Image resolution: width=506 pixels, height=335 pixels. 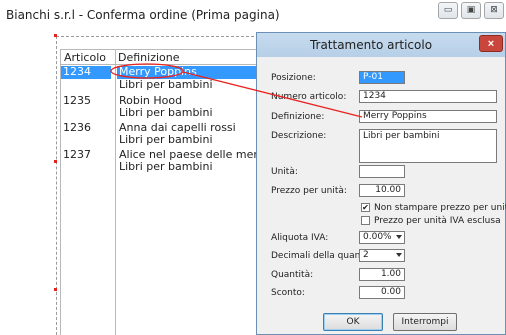 I want to click on row-4-category: Libri per bambini, so click(x=166, y=166).